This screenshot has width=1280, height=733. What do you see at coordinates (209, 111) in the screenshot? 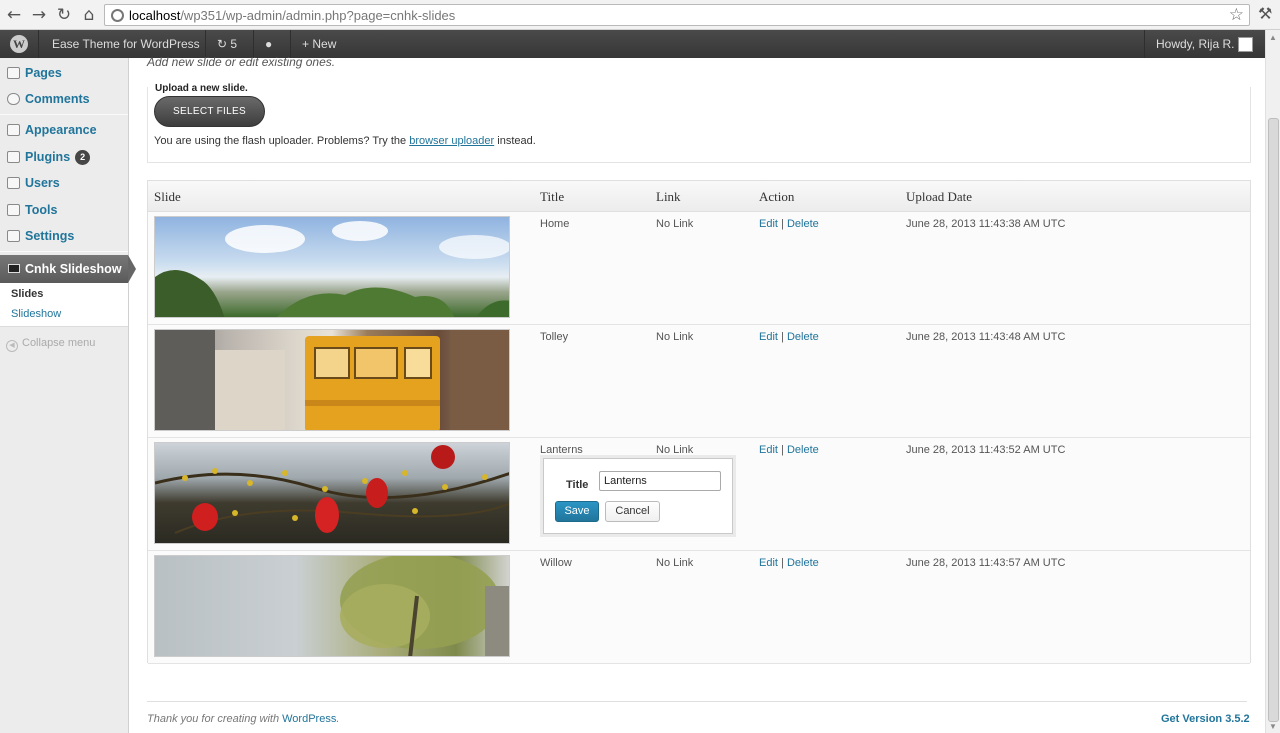
I see `select-files-button: SELECT FILES` at bounding box center [209, 111].